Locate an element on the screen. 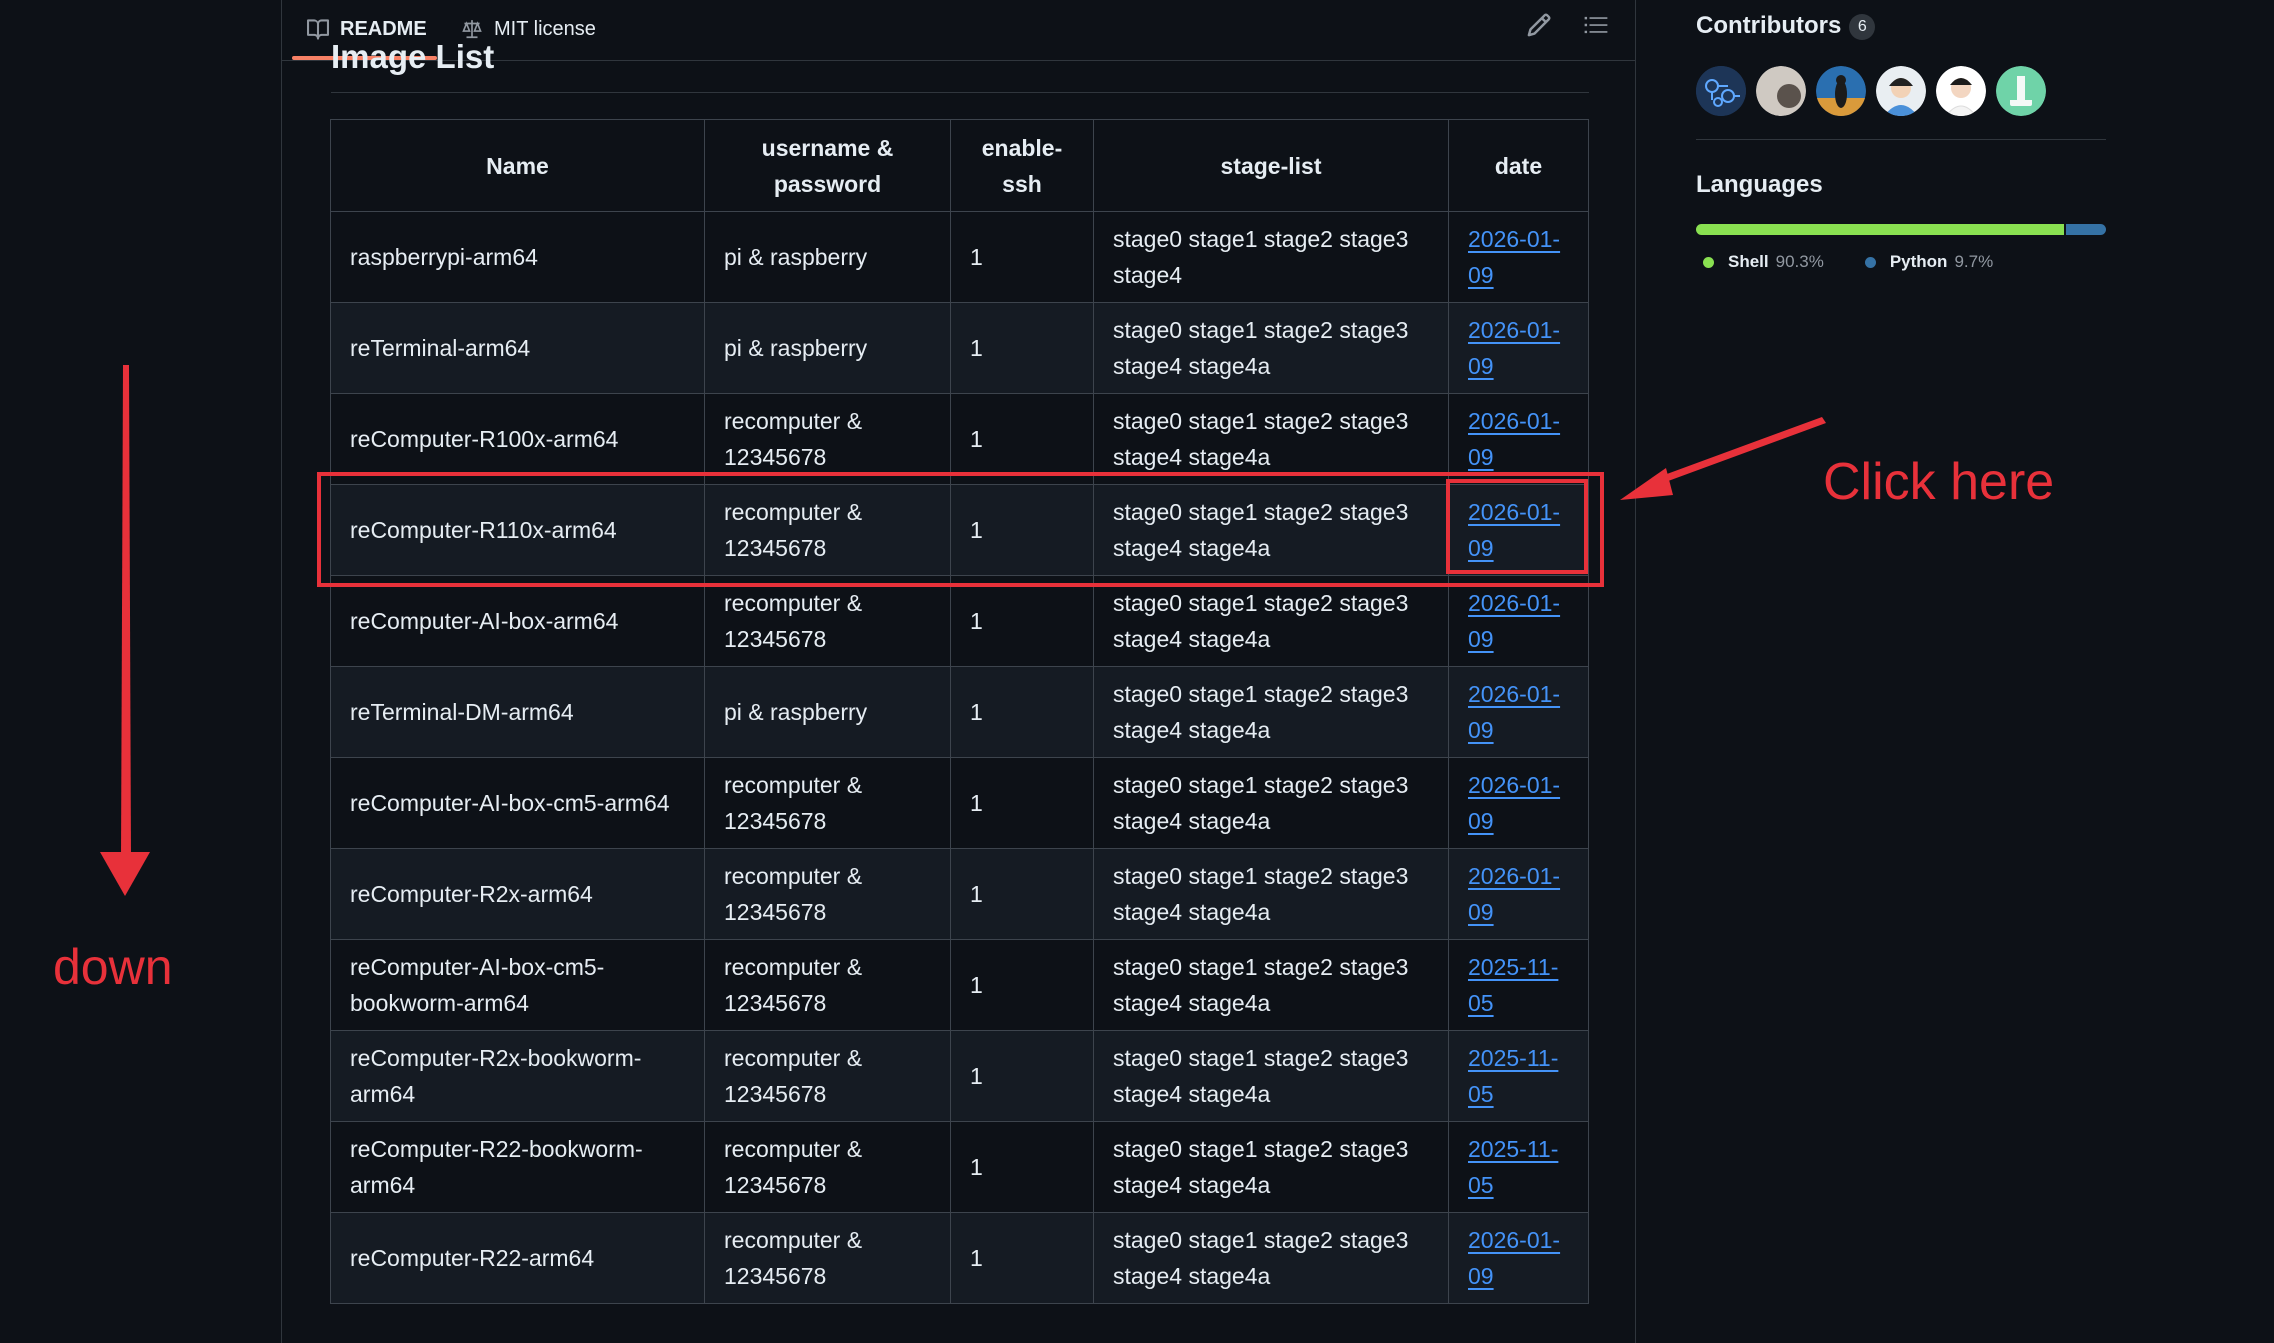 Image resolution: width=2274 pixels, height=1343 pixels. language-list: Shell 90.3% Python 9.7% is located at coordinates (1861, 262).